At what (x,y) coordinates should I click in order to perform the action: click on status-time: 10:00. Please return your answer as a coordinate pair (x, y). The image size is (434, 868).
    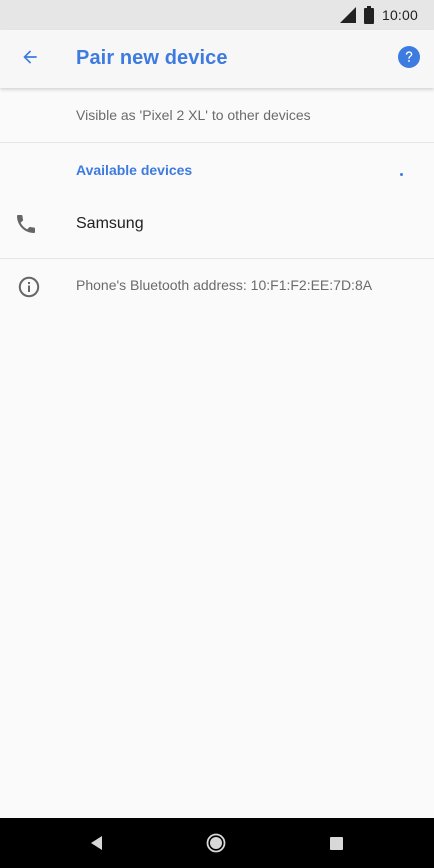
    Looking at the image, I should click on (399, 15).